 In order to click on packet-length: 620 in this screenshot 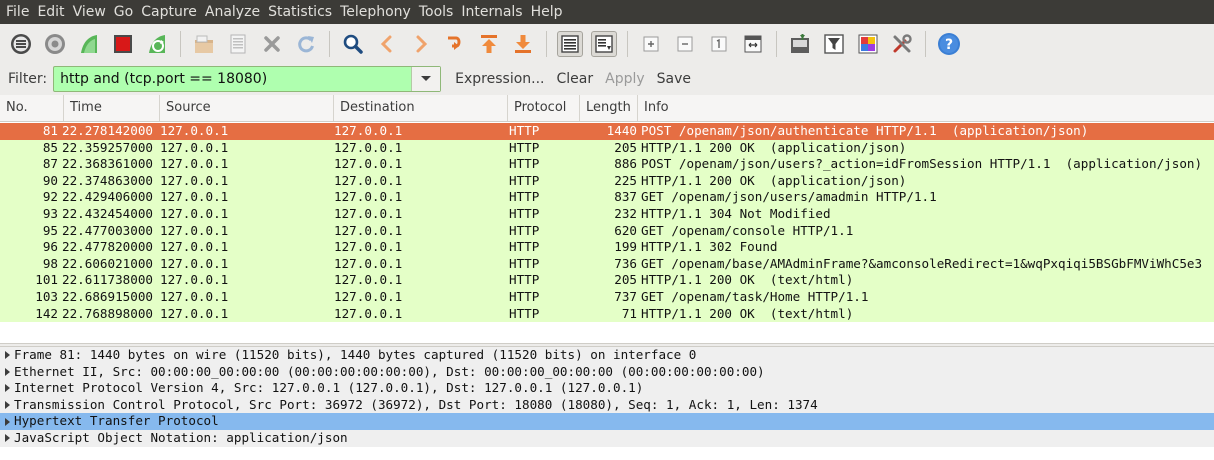, I will do `click(625, 230)`.